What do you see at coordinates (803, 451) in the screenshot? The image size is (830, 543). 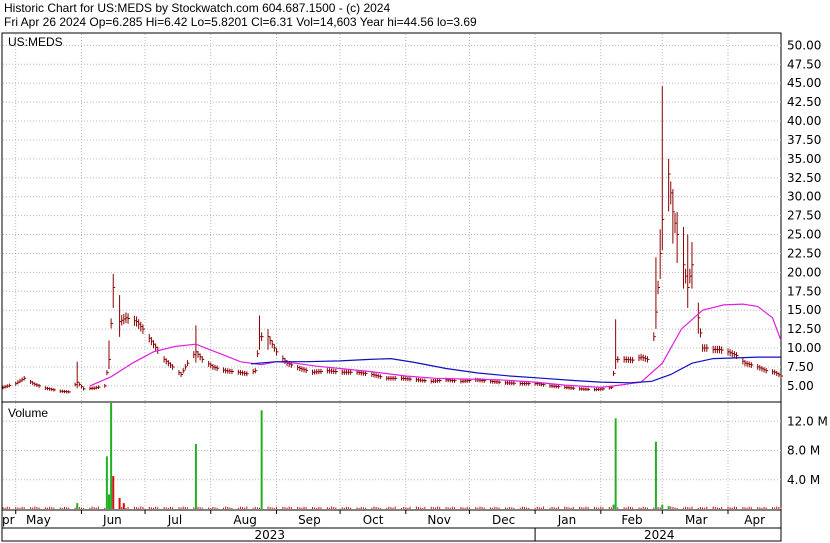 I see `volume-tick-label: 8.0 M` at bounding box center [803, 451].